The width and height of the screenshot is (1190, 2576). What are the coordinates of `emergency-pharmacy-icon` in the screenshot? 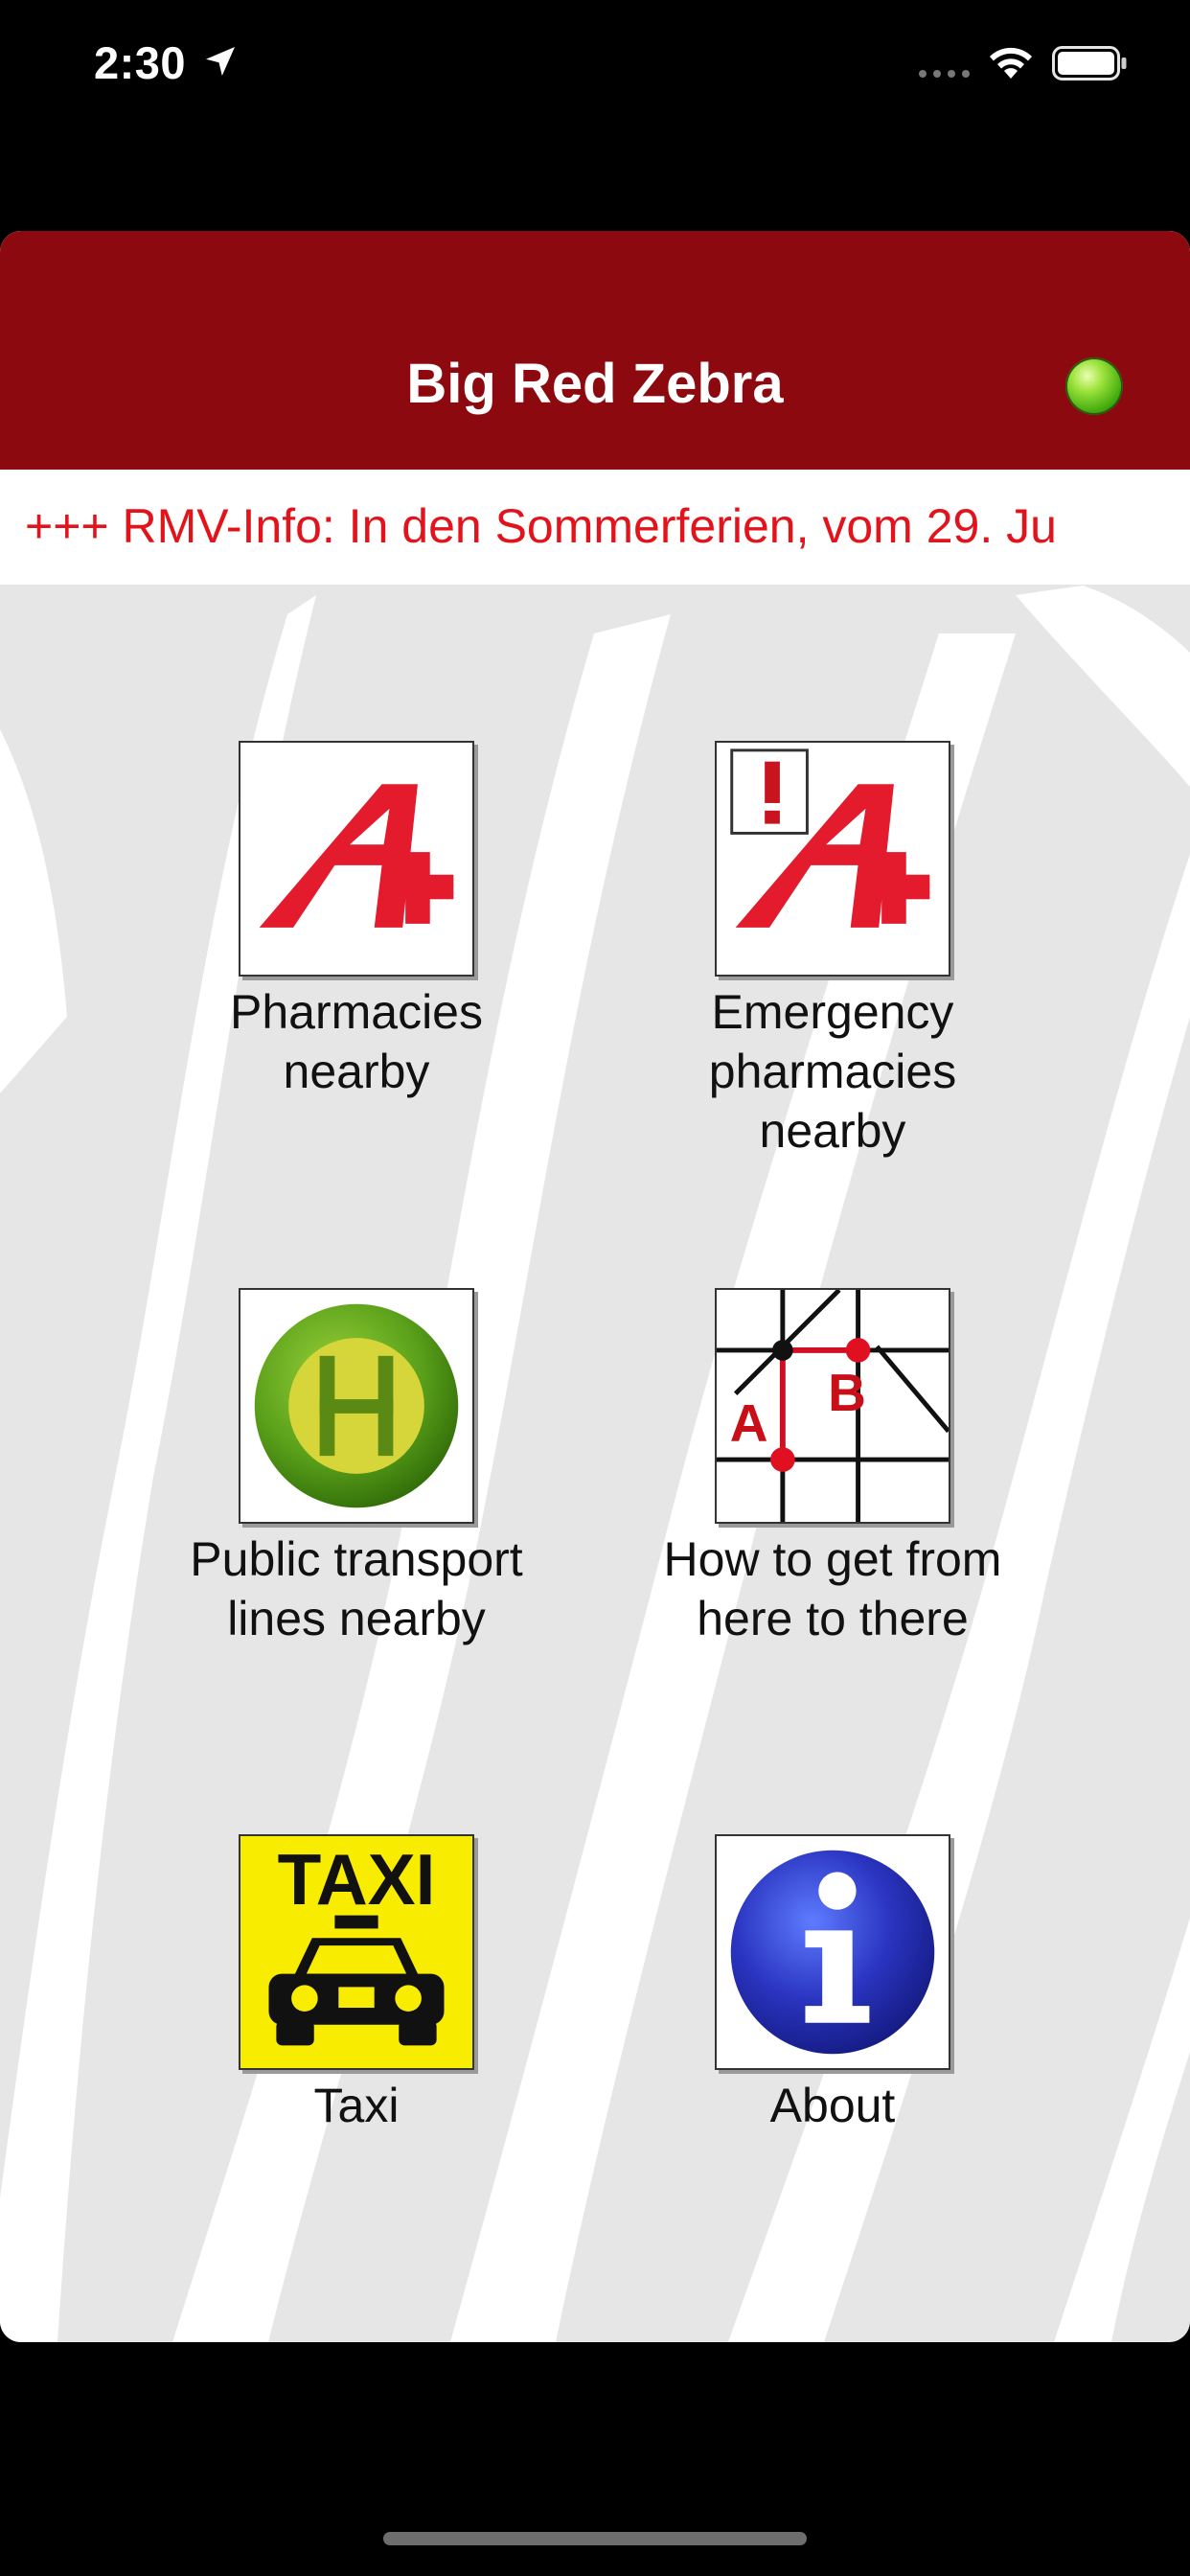 It's located at (833, 859).